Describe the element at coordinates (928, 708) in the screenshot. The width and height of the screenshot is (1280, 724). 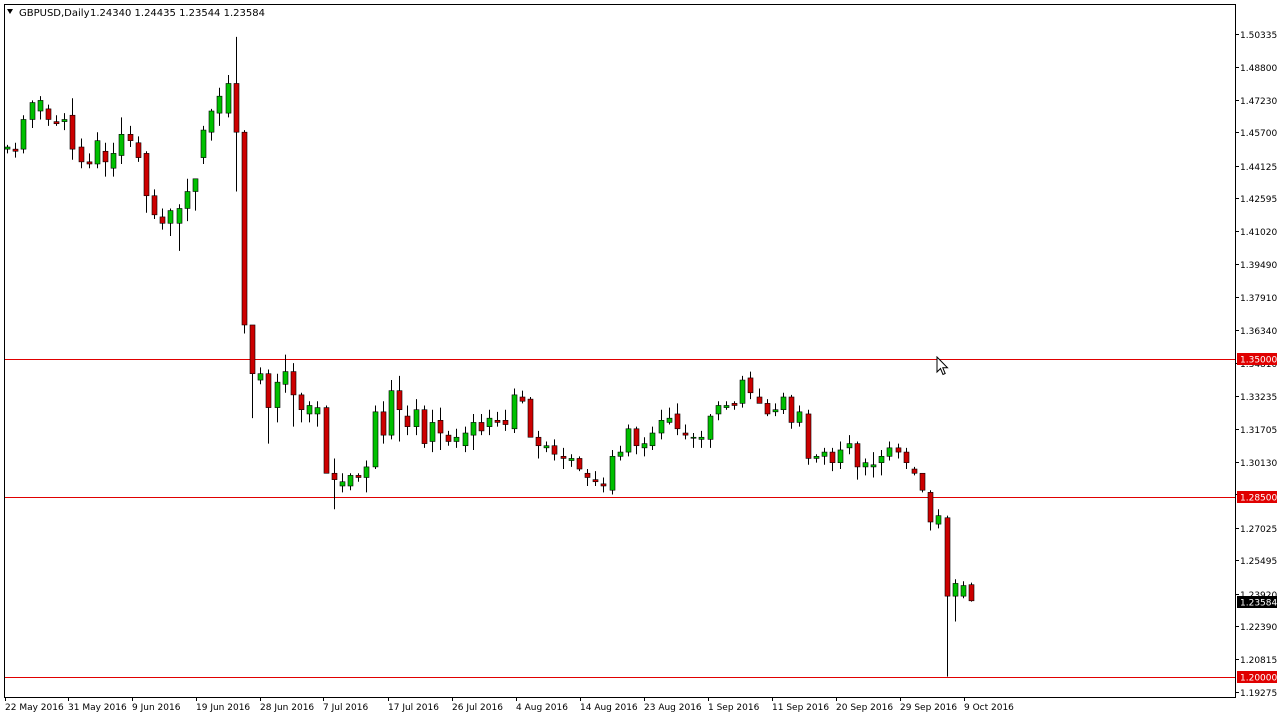
I see `x-tick-label: 29 Sep 2016` at that location.